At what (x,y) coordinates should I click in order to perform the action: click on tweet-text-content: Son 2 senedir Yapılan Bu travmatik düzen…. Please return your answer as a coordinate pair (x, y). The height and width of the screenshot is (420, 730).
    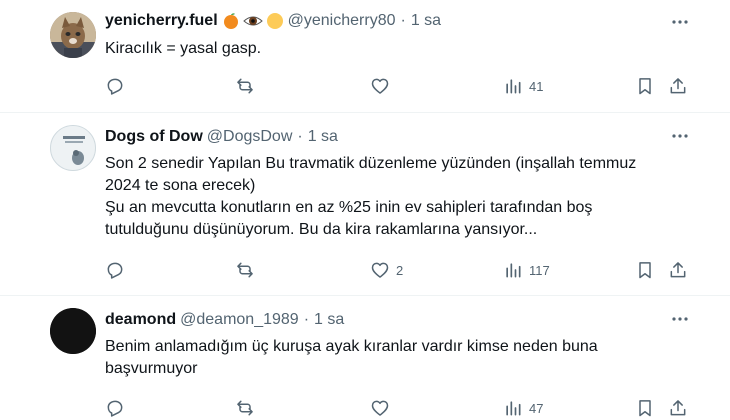
    Looking at the image, I should click on (371, 196).